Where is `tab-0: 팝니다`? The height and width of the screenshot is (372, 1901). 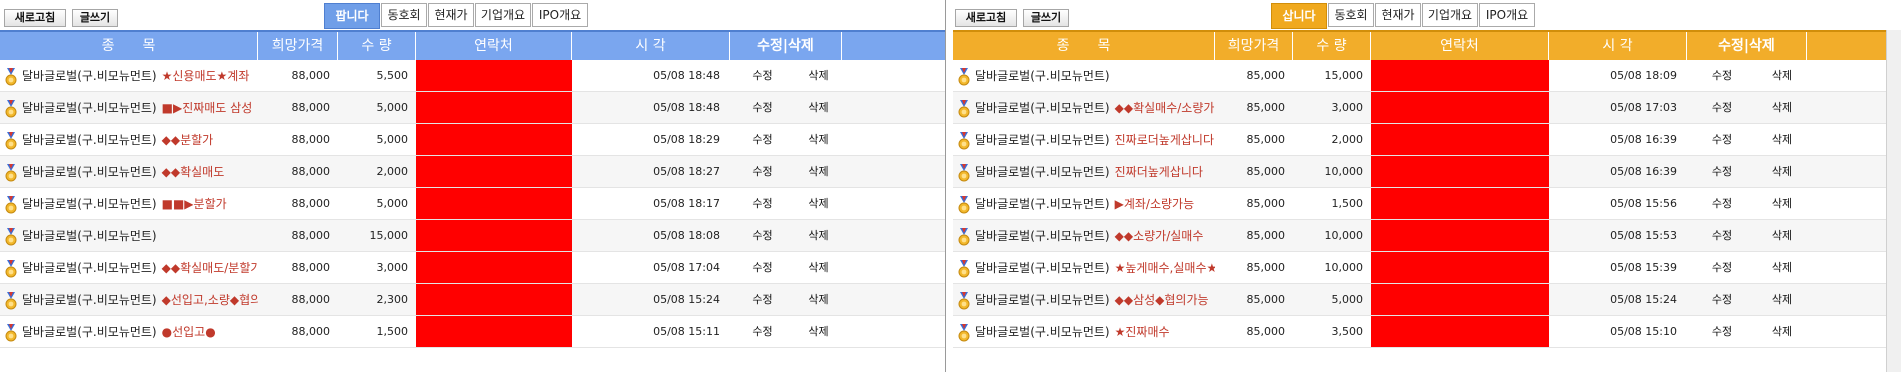 tab-0: 팝니다 is located at coordinates (352, 16).